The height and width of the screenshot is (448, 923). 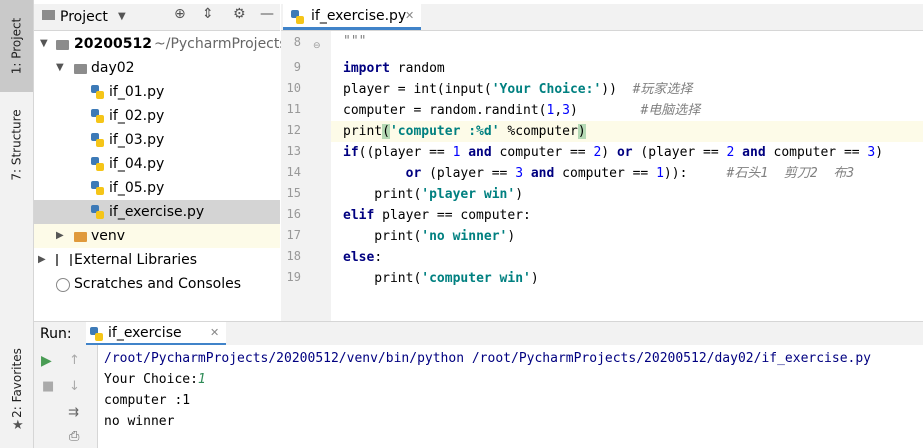 What do you see at coordinates (157, 17) in the screenshot?
I see `project-panel-header: Project ▼ ⊕ ⇕ ⚙ —` at bounding box center [157, 17].